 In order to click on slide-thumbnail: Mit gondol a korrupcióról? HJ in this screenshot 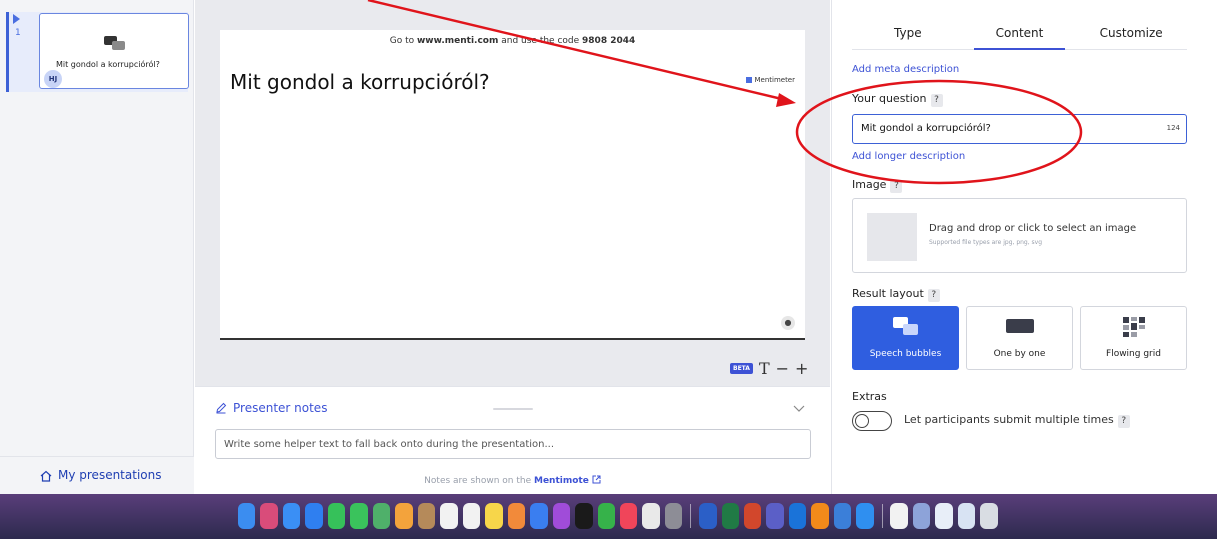, I will do `click(114, 51)`.